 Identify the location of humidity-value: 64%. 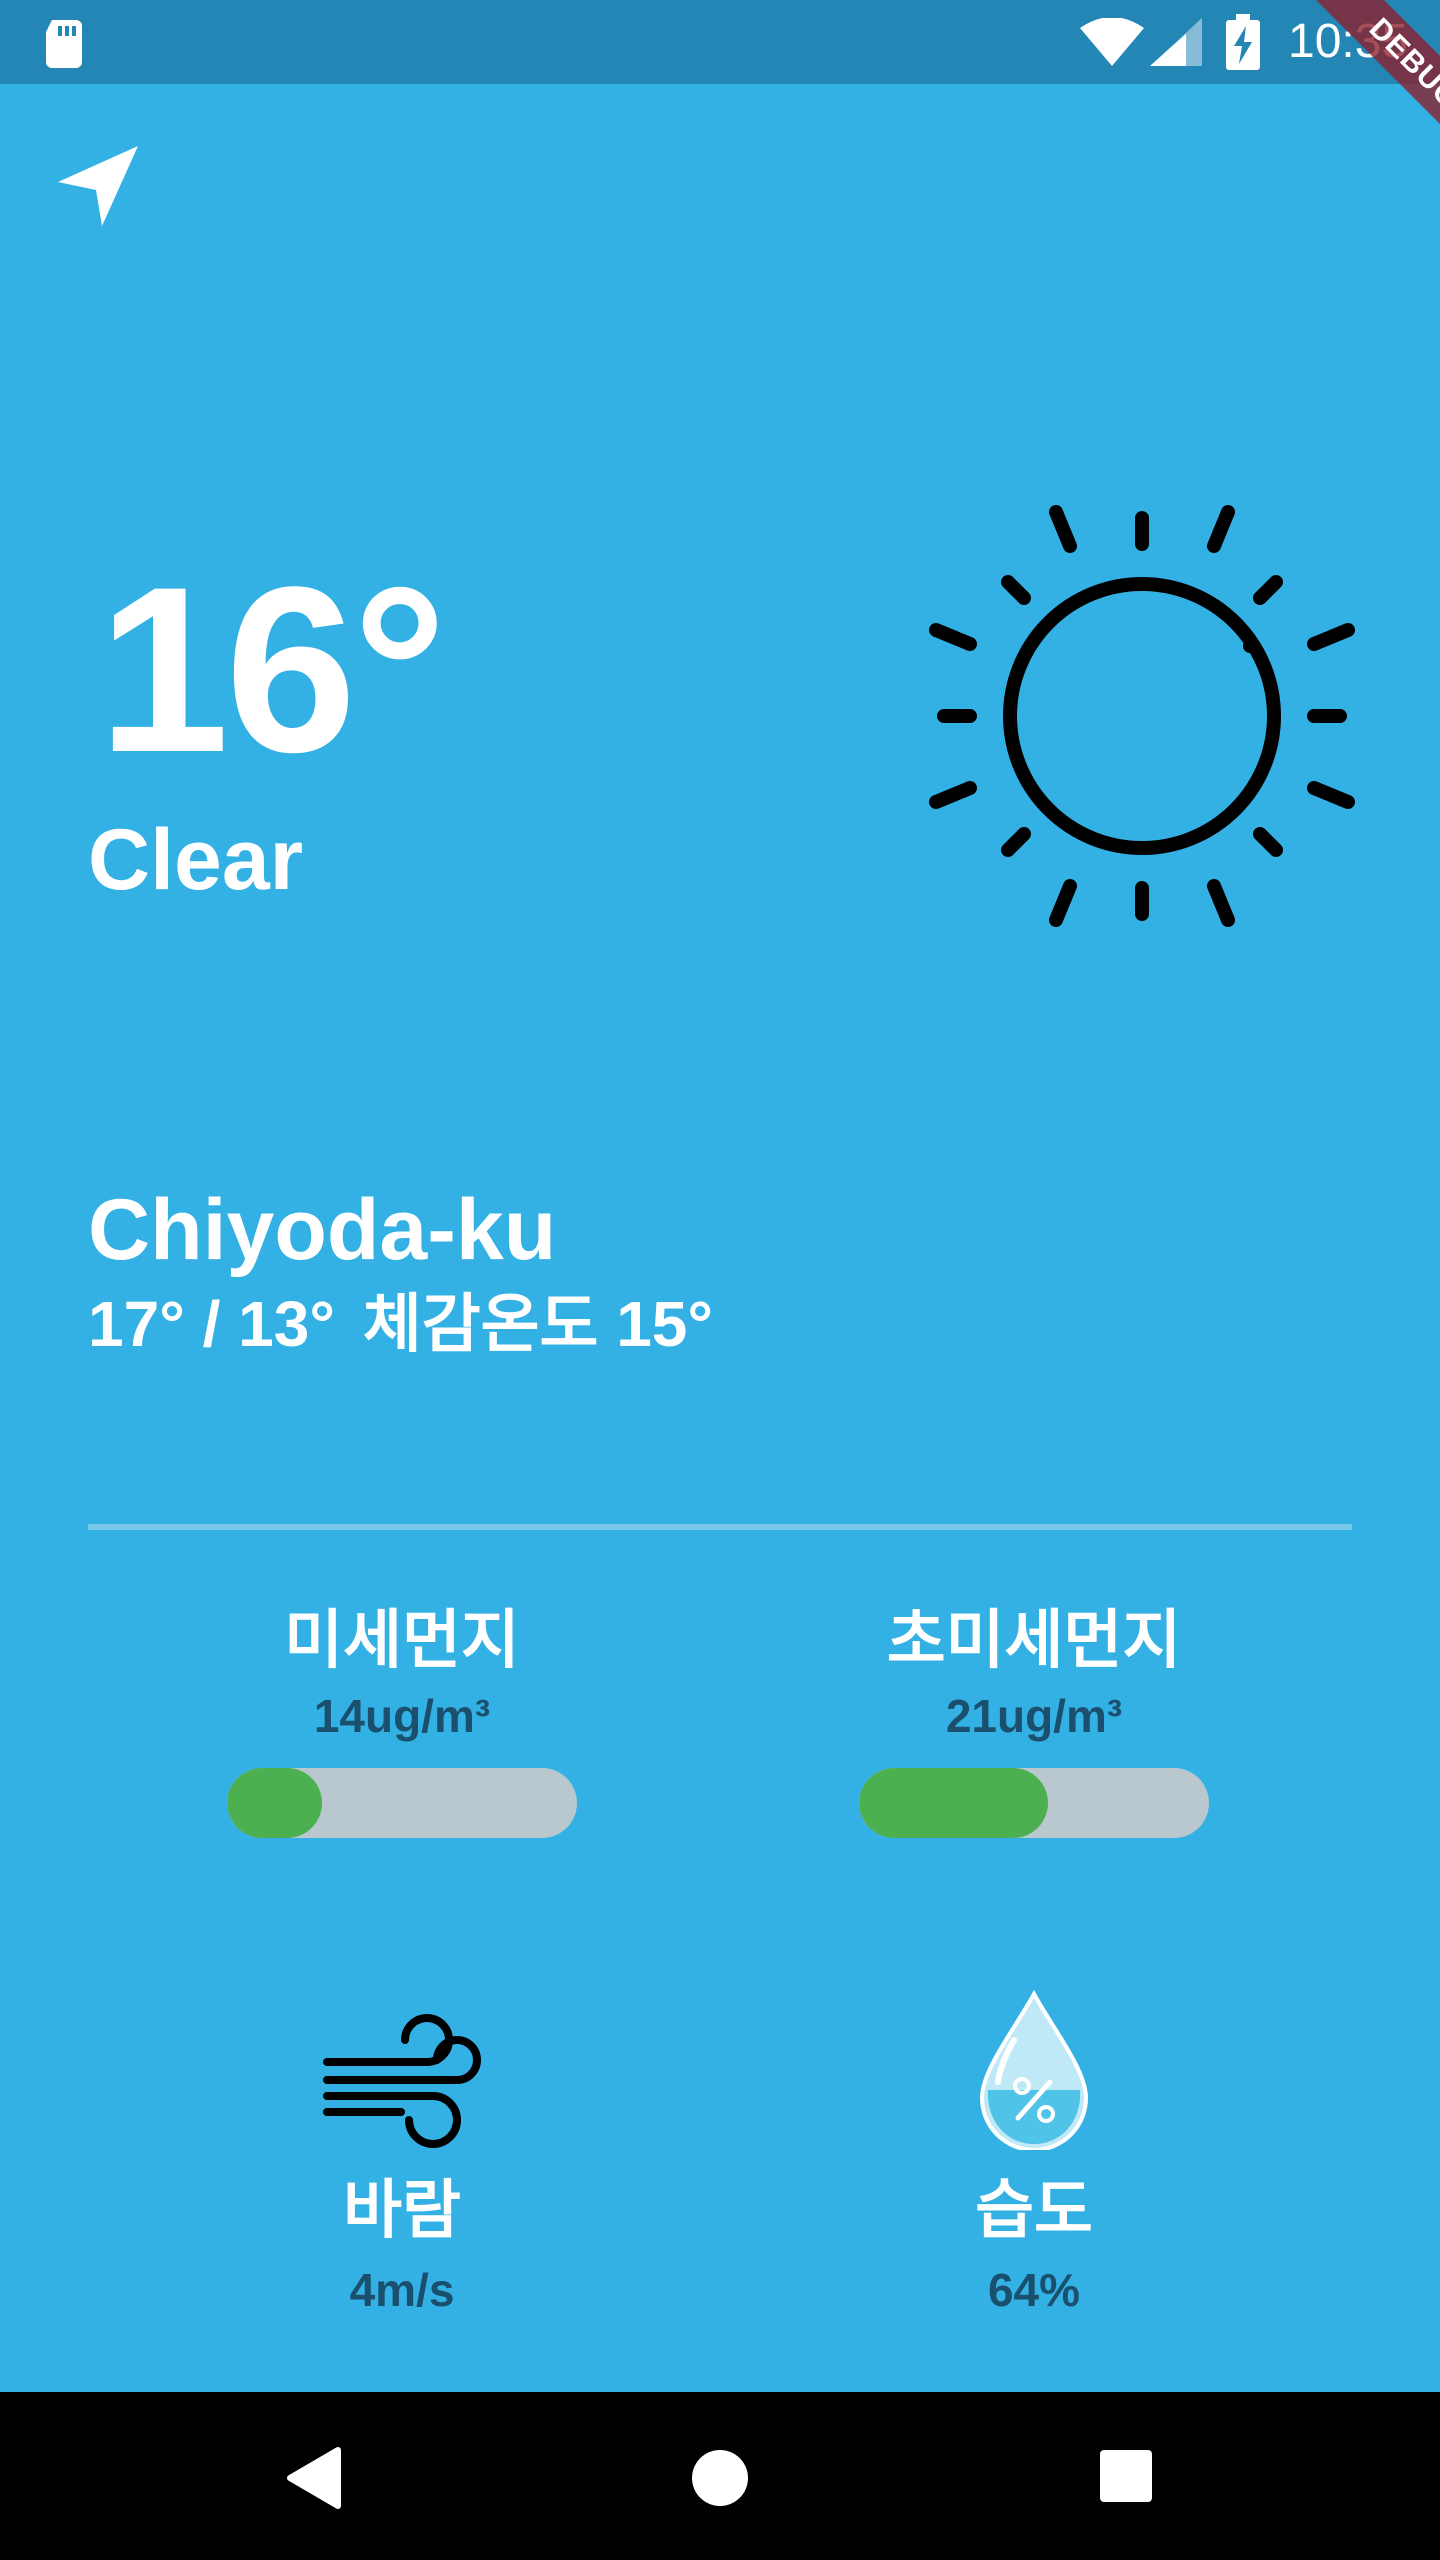
(1034, 2290).